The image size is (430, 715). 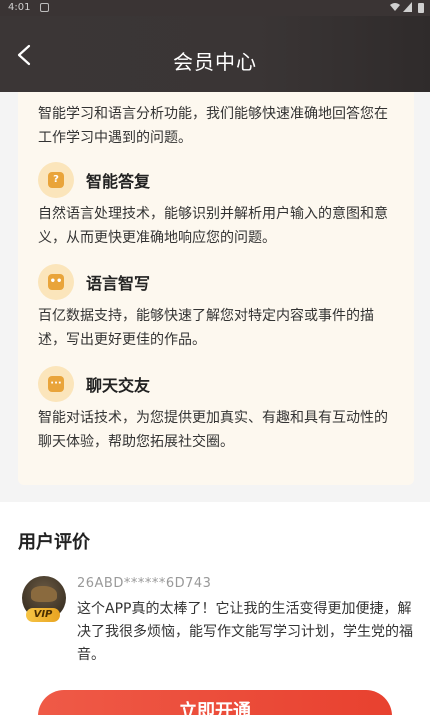 I want to click on wifi-icon, so click(x=395, y=7).